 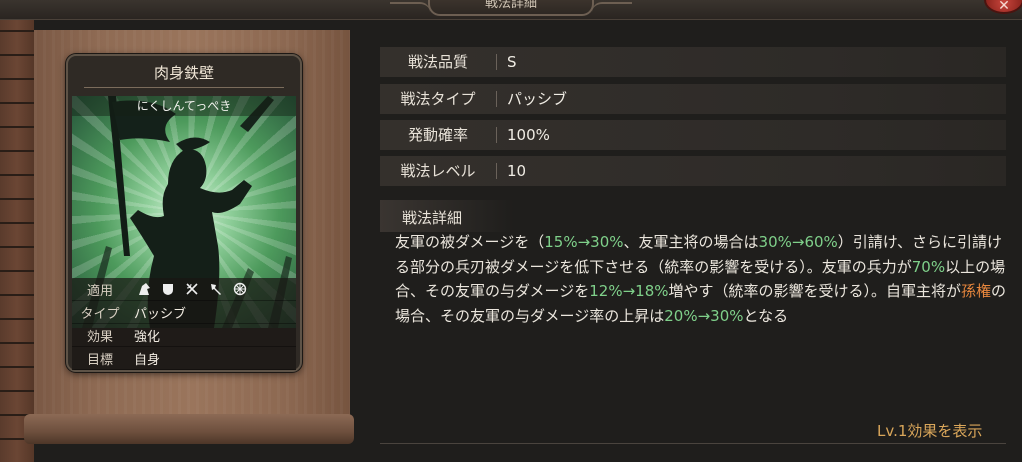 What do you see at coordinates (928, 266) in the screenshot?
I see `desc-value: 70%` at bounding box center [928, 266].